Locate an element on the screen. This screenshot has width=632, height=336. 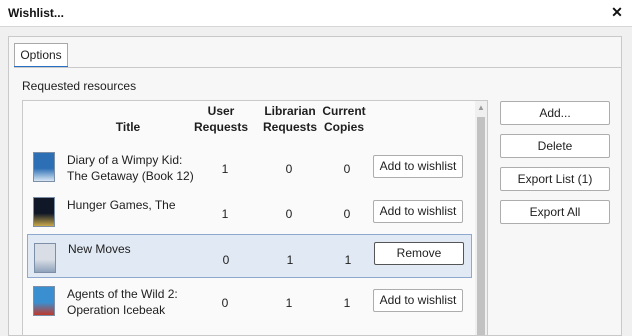
vertical-scrollbar: ▲ is located at coordinates (481, 218).